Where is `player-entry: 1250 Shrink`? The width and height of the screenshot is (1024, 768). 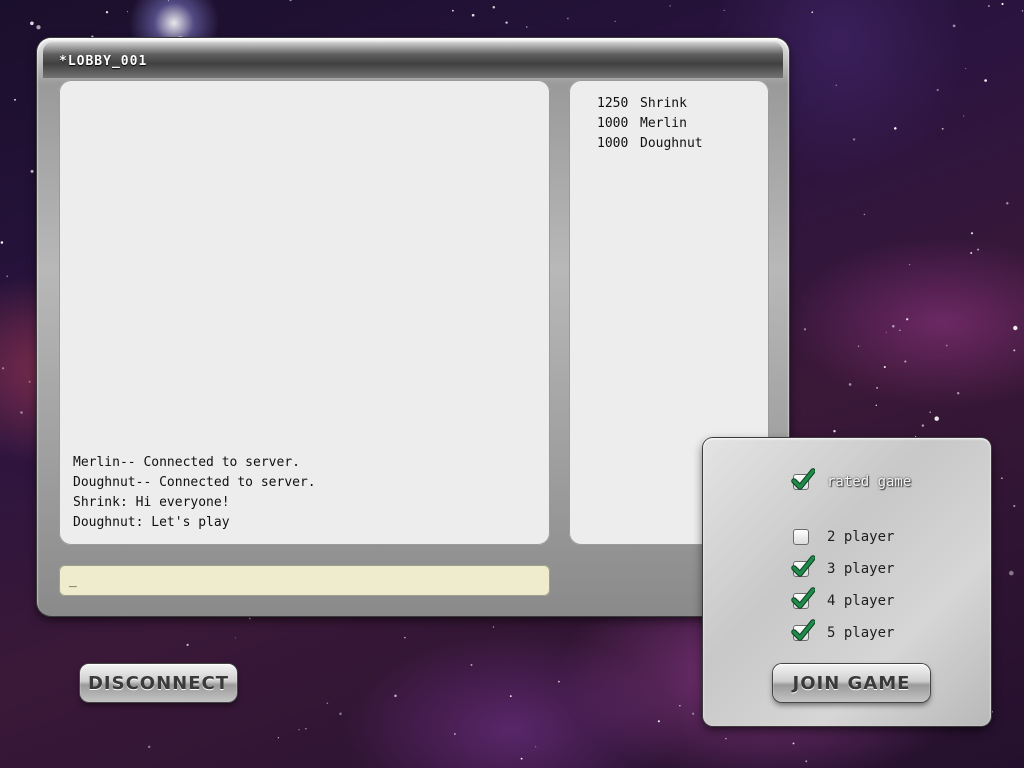 player-entry: 1250 Shrink is located at coordinates (650, 104).